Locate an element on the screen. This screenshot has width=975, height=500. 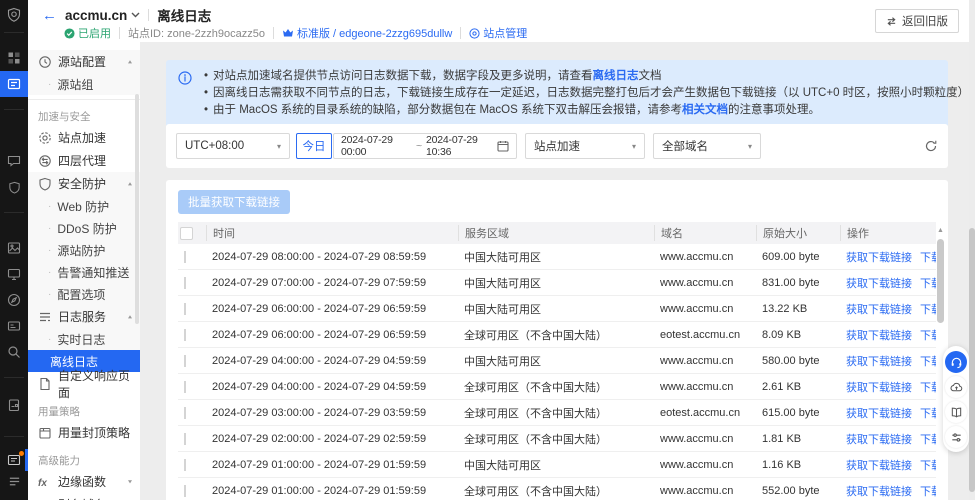
sidebar-subitem: · 告警通知推送 is located at coordinates (84, 272).